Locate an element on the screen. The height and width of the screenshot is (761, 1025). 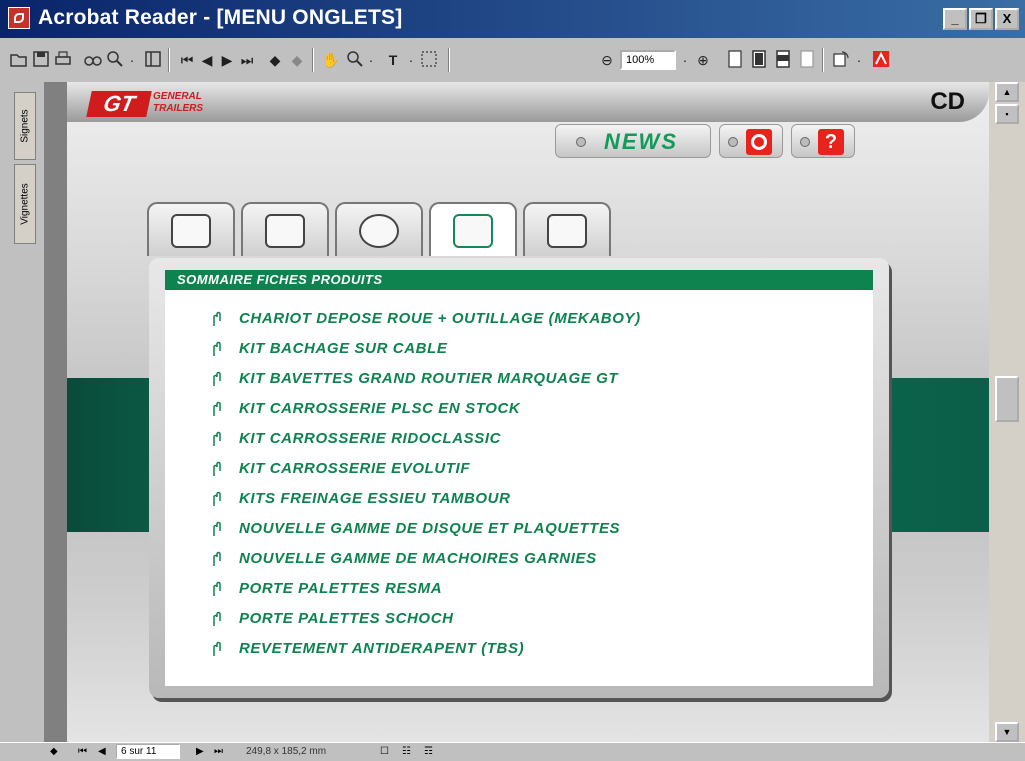
tab-vignettes: Vignettes is located at coordinates (25, 204).